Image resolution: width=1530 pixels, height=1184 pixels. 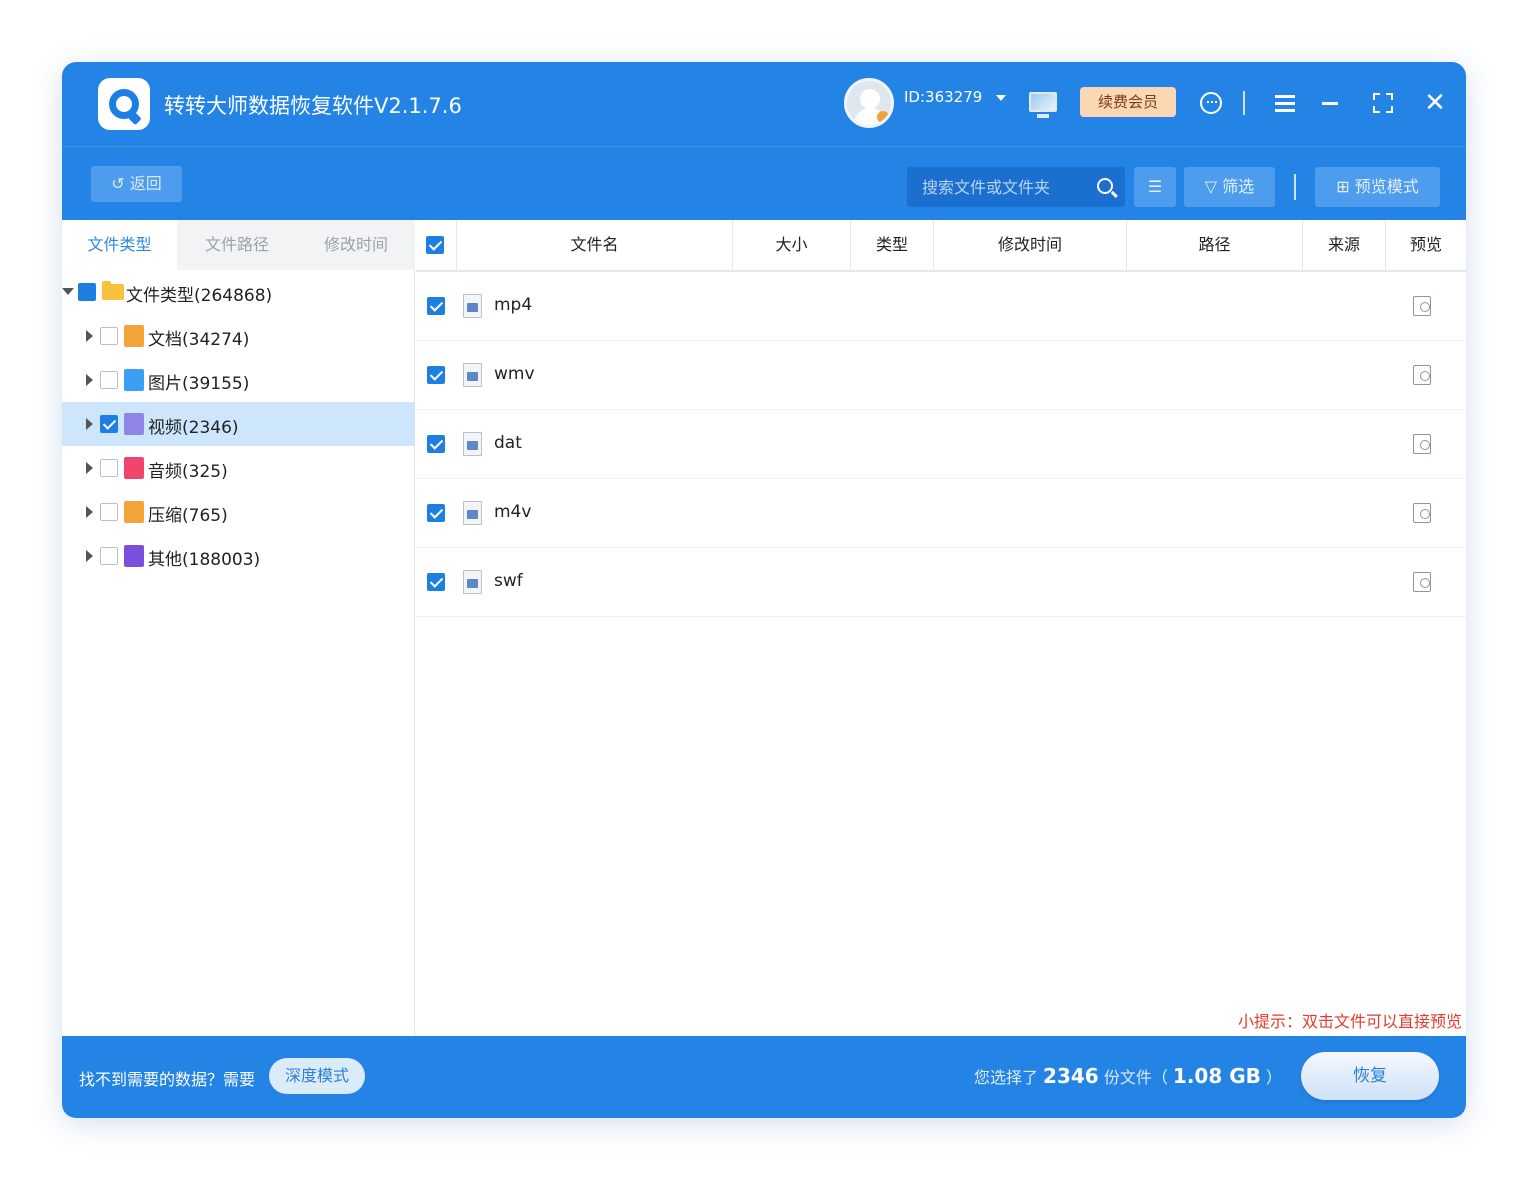 What do you see at coordinates (1343, 245) in the screenshot?
I see `column-header: 来源` at bounding box center [1343, 245].